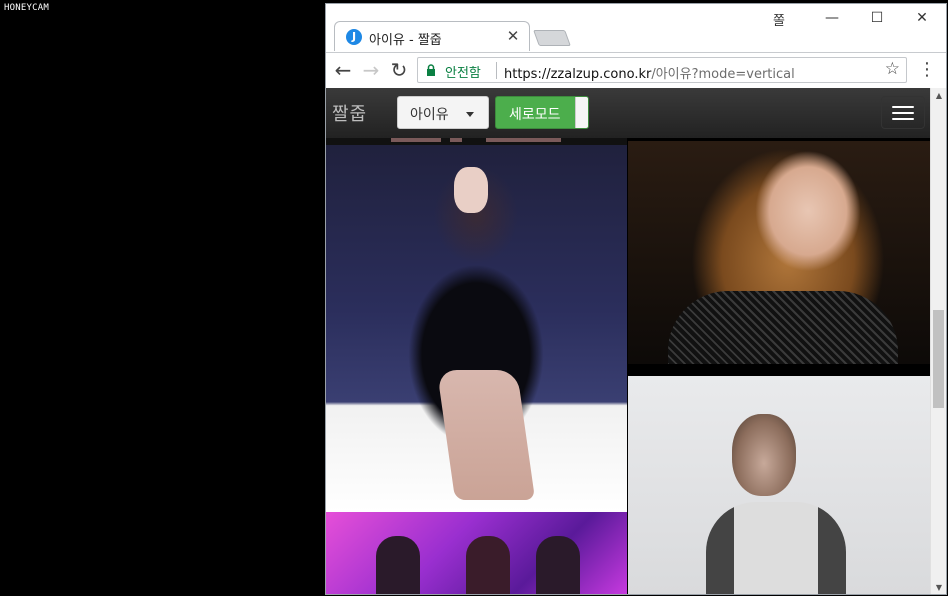 This screenshot has width=948, height=596. What do you see at coordinates (628, 113) in the screenshot?
I see `site-navbar: 짤줍 아이유 세로모드` at bounding box center [628, 113].